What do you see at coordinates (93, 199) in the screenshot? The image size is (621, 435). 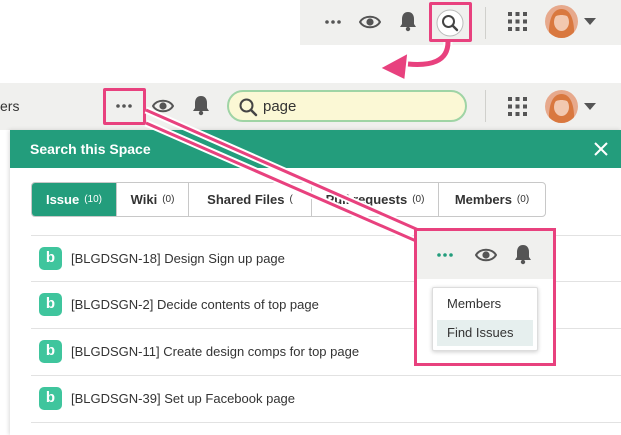 I see `tab-count: (10)` at bounding box center [93, 199].